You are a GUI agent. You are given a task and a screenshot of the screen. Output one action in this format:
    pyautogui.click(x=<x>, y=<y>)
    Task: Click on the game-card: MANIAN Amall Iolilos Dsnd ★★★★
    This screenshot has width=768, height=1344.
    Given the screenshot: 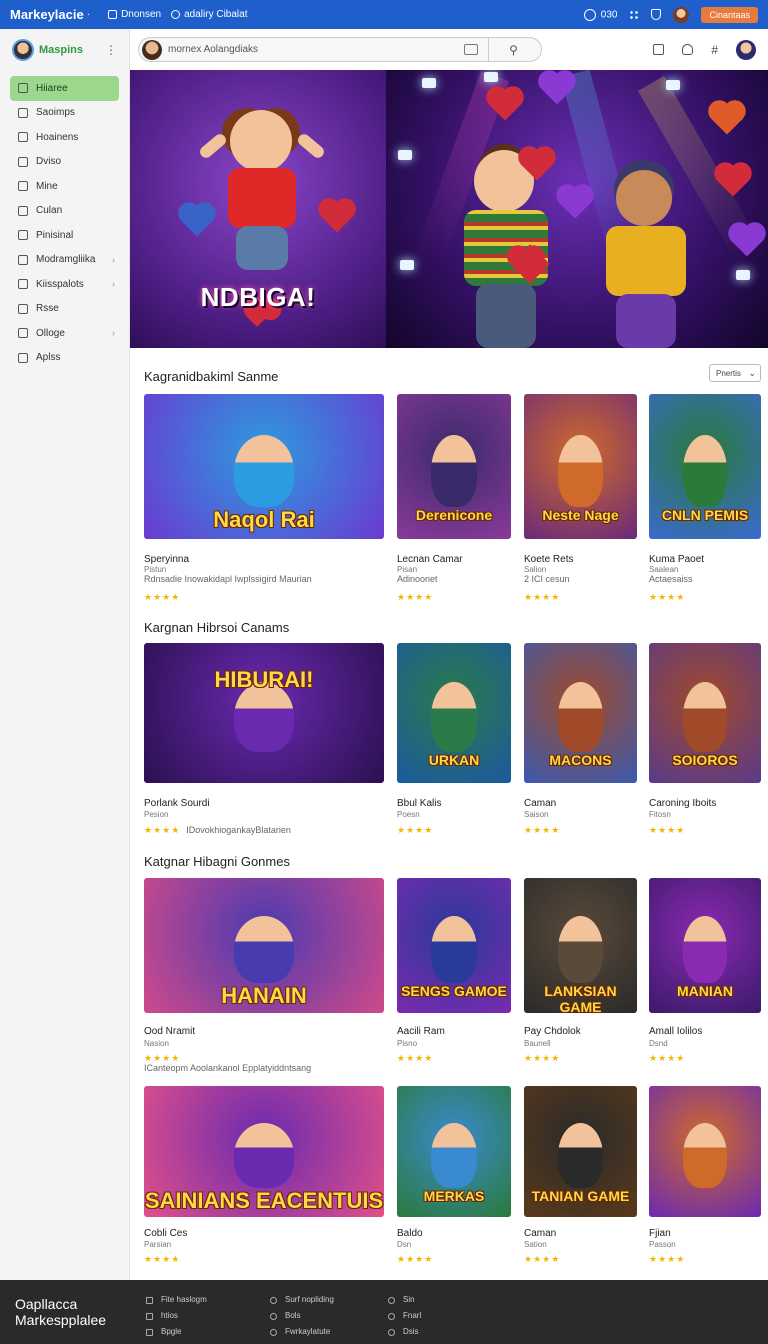 What is the action you would take?
    pyautogui.click(x=705, y=971)
    